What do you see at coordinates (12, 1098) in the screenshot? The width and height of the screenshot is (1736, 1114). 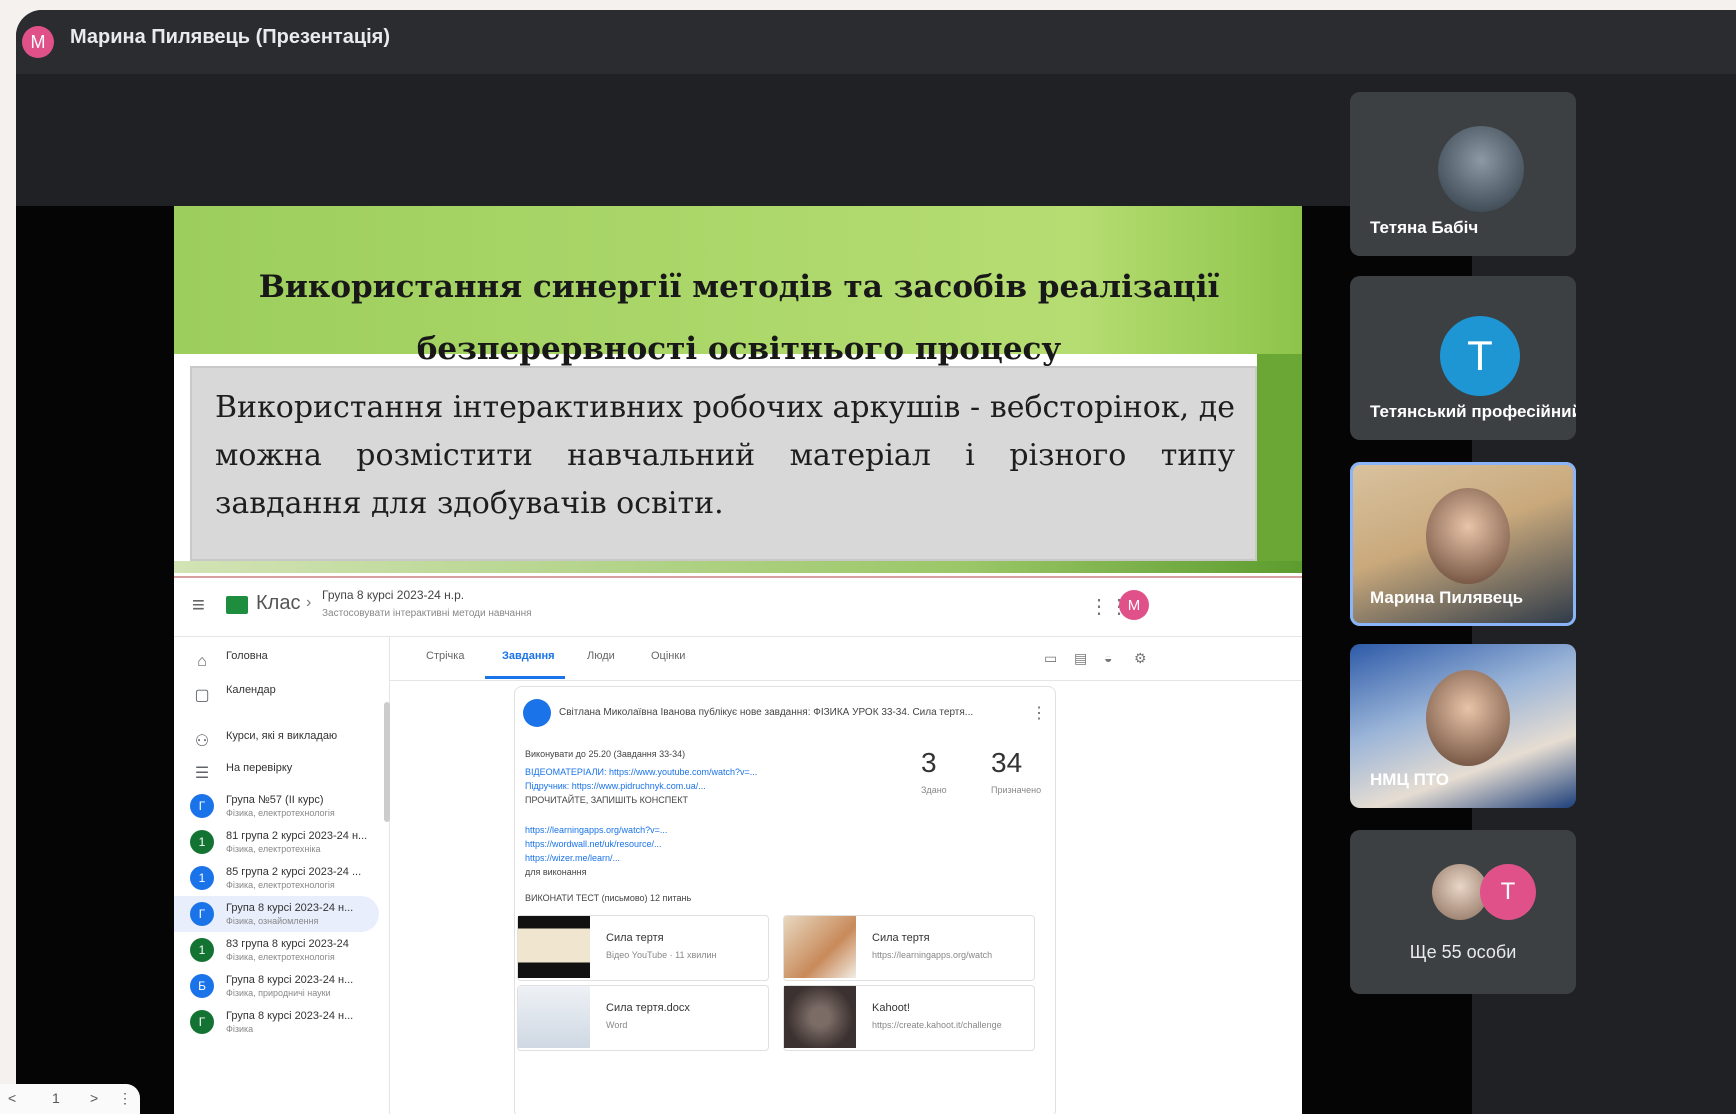 I see `pager-prev-button: <` at bounding box center [12, 1098].